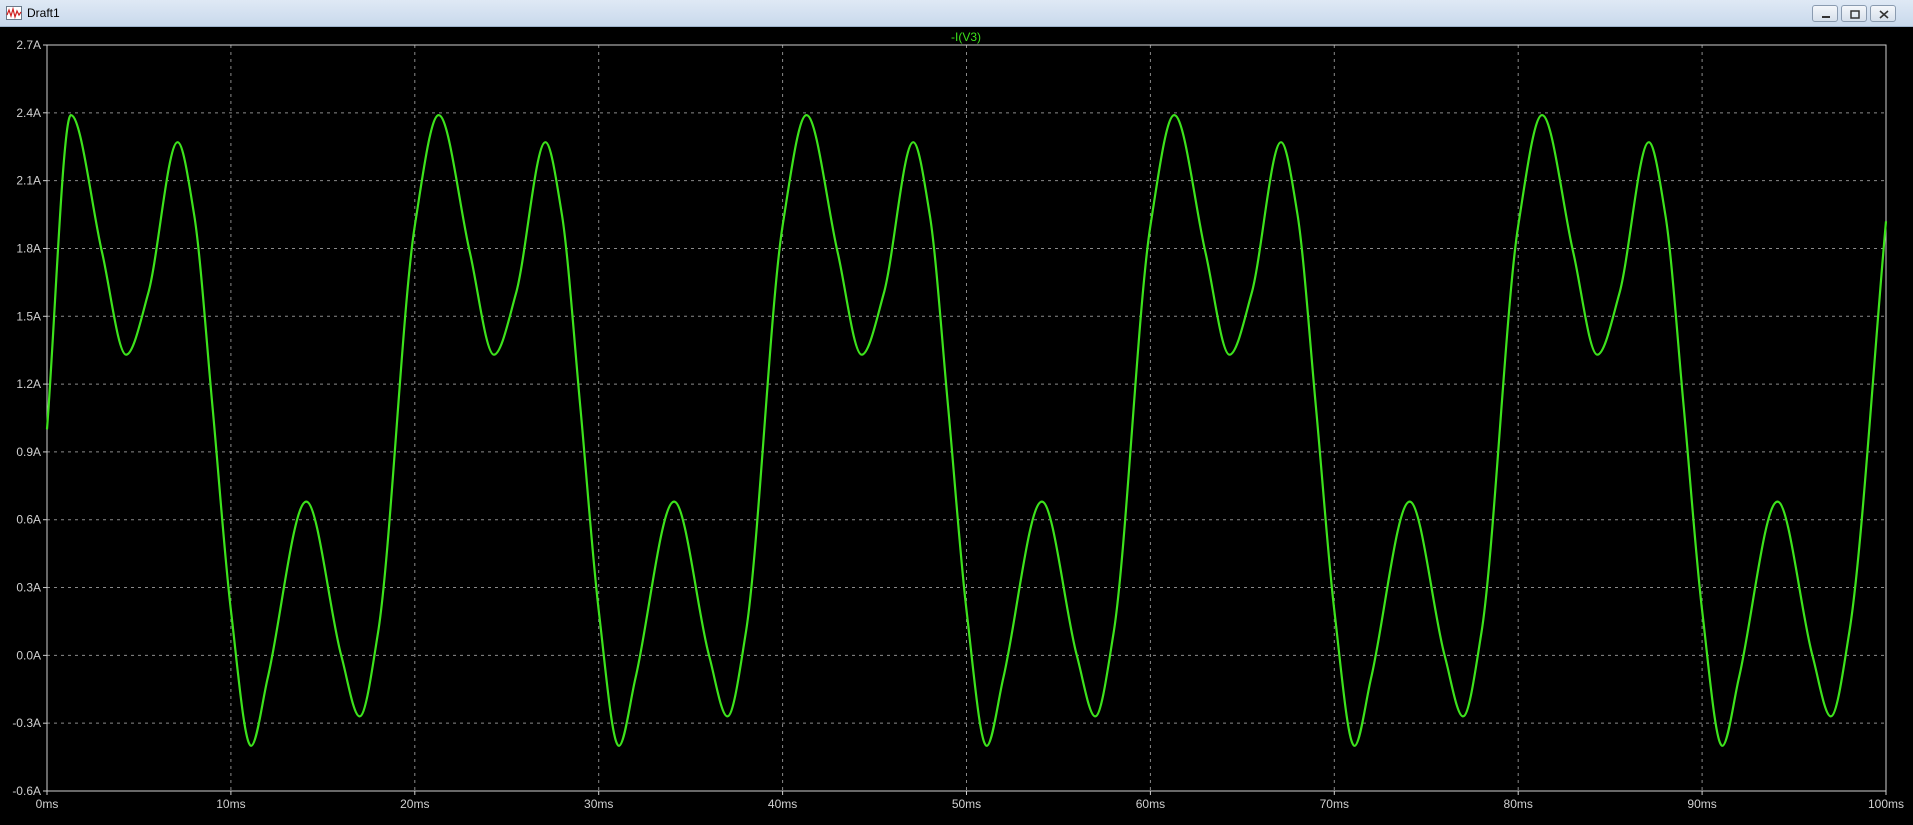 The width and height of the screenshot is (1913, 825). What do you see at coordinates (28, 452) in the screenshot?
I see `y-tick-label: 0.9A` at bounding box center [28, 452].